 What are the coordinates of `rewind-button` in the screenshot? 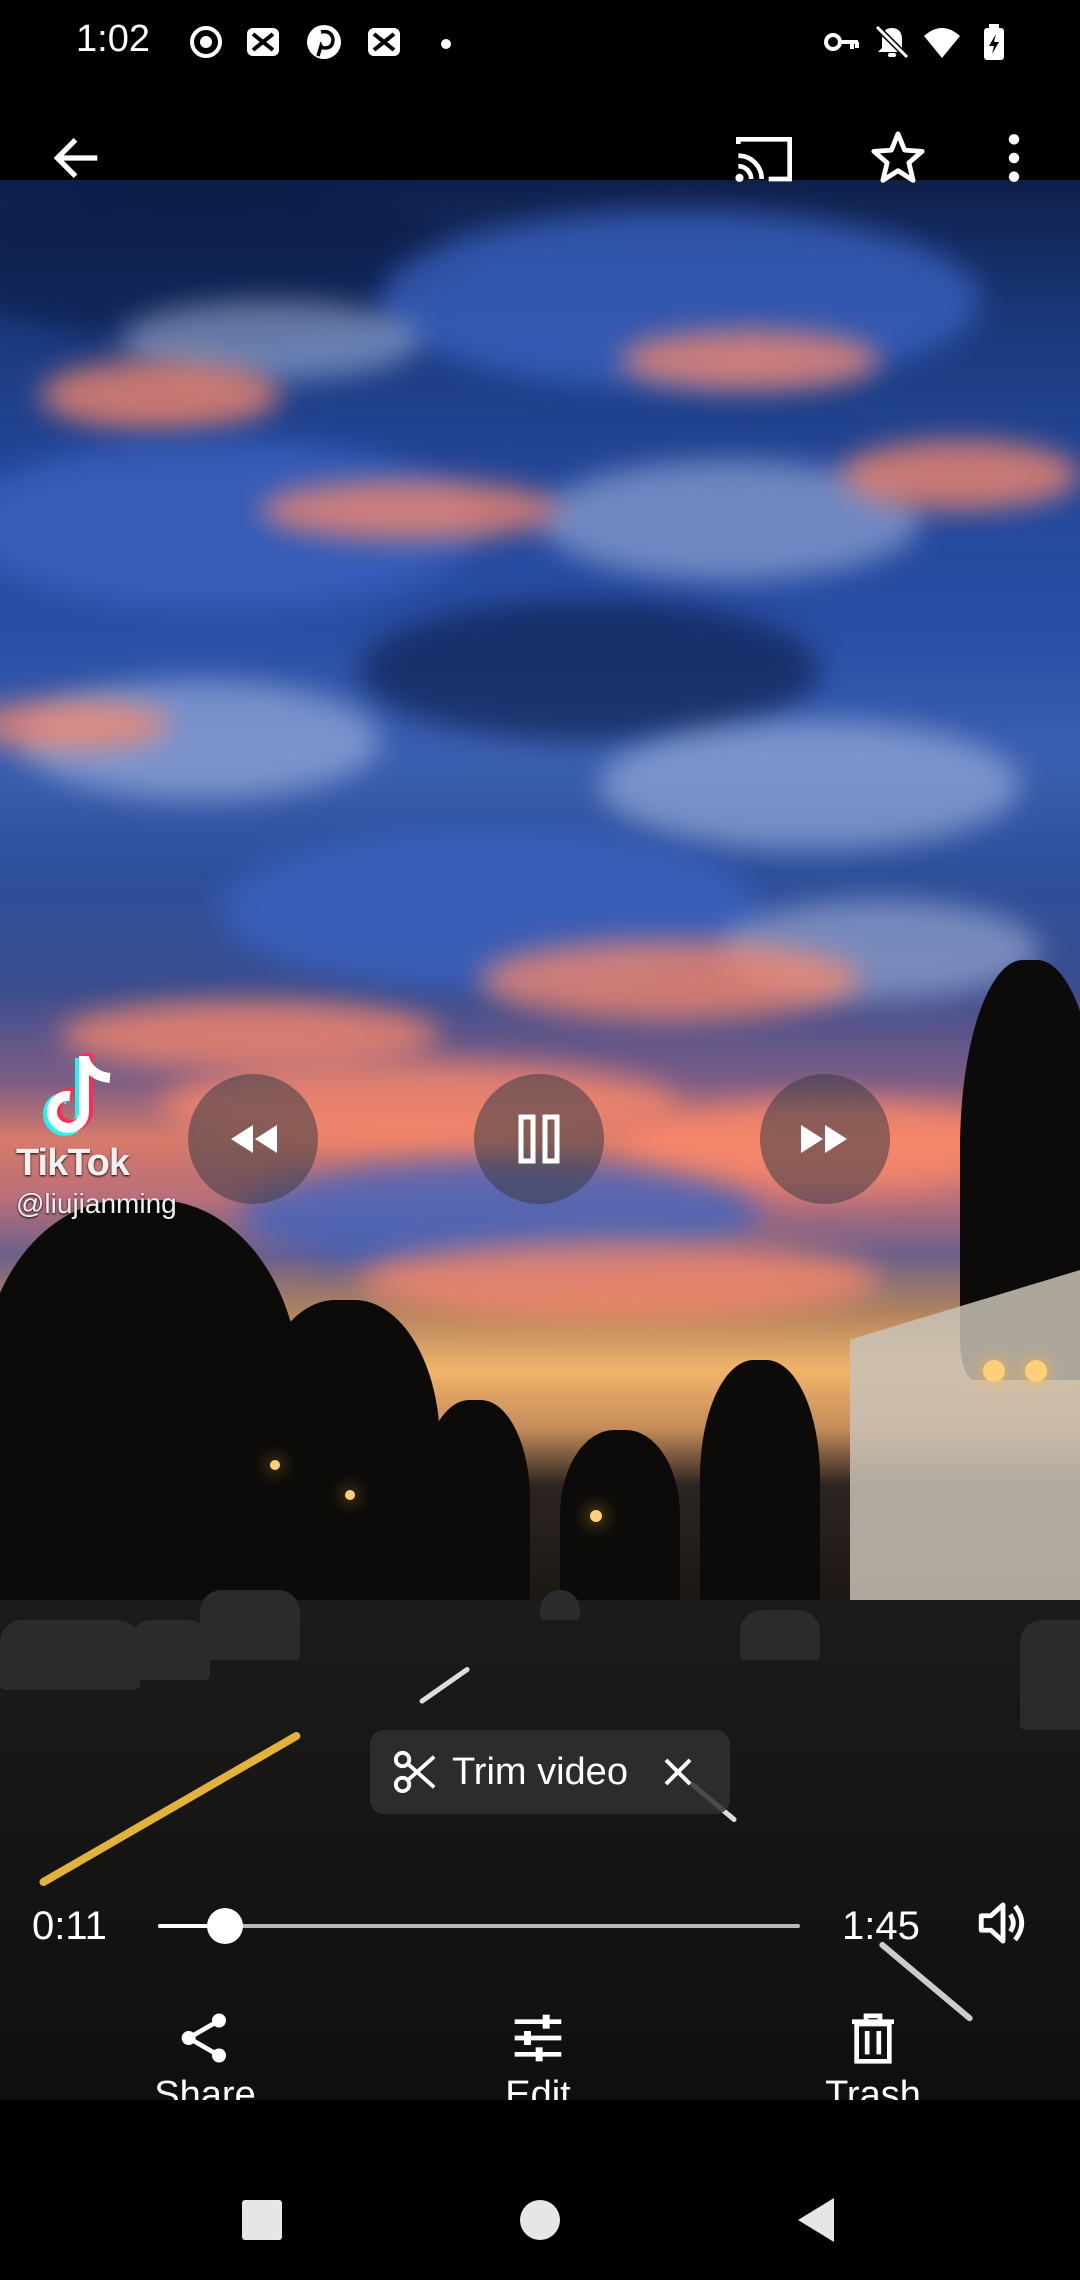 It's located at (253, 1139).